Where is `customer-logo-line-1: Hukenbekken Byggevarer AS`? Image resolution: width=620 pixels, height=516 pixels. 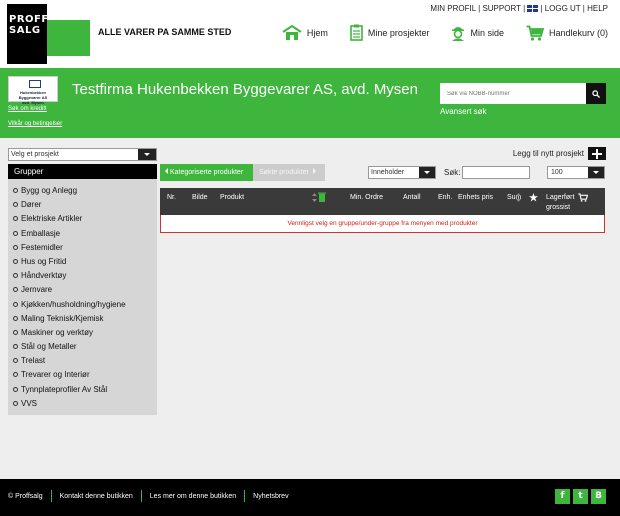
customer-logo-line-1: Hukenbekken Byggevarer AS is located at coordinates (33, 95).